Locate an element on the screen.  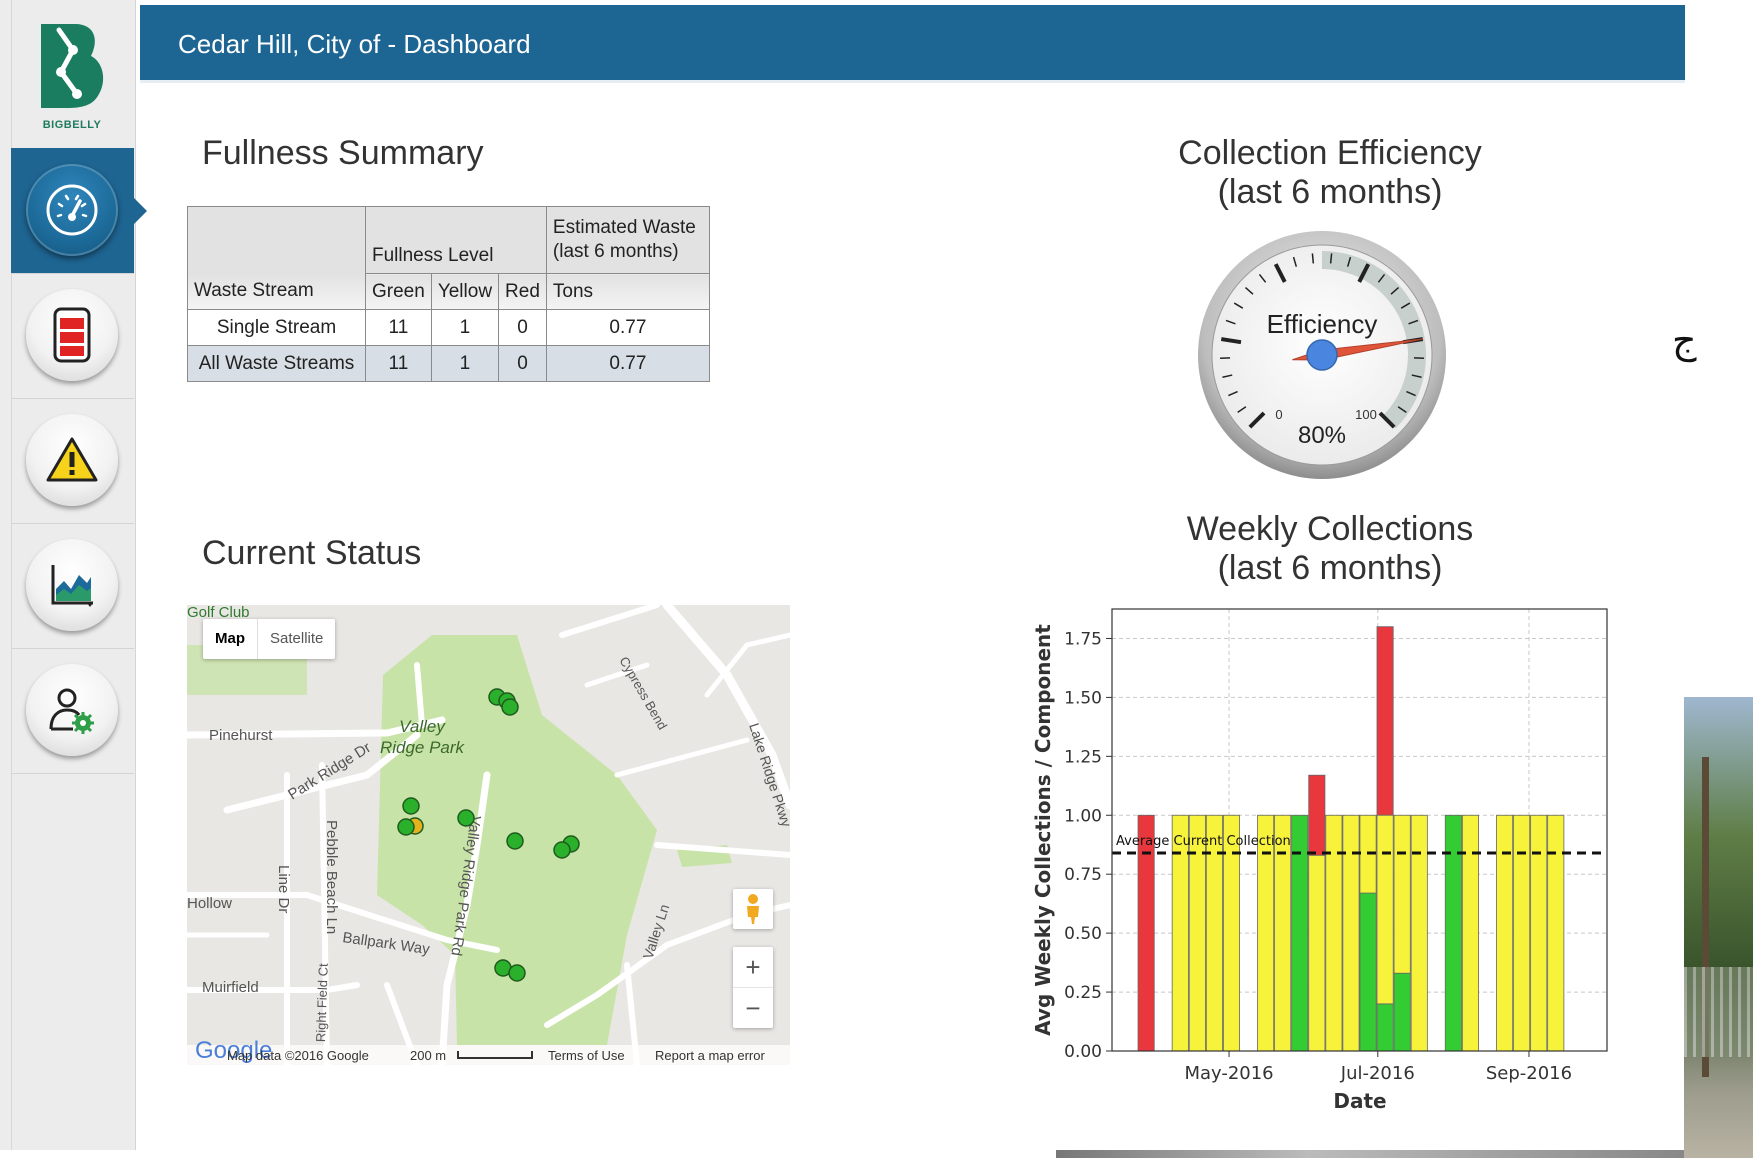
collection-efficiency-title-line2: (last 6 months) is located at coordinates (1330, 192).